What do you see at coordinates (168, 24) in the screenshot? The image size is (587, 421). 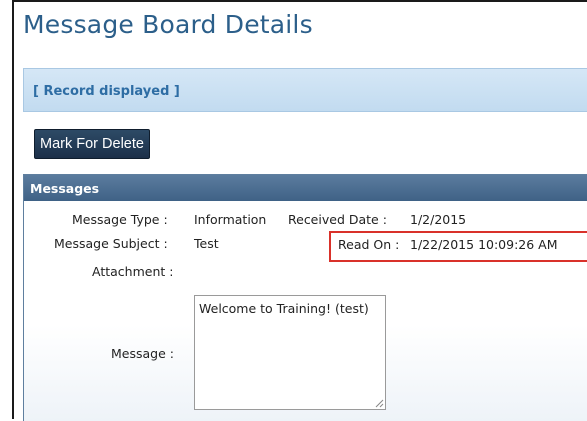 I see `page-title: Message Board Details` at bounding box center [168, 24].